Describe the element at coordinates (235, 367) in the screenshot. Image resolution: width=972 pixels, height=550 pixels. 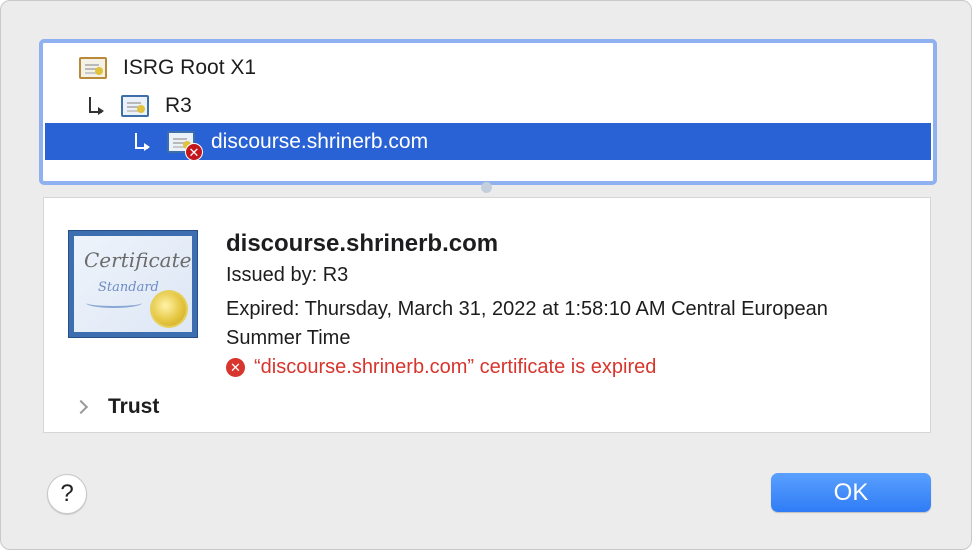
I see `error-icon: ✕` at that location.